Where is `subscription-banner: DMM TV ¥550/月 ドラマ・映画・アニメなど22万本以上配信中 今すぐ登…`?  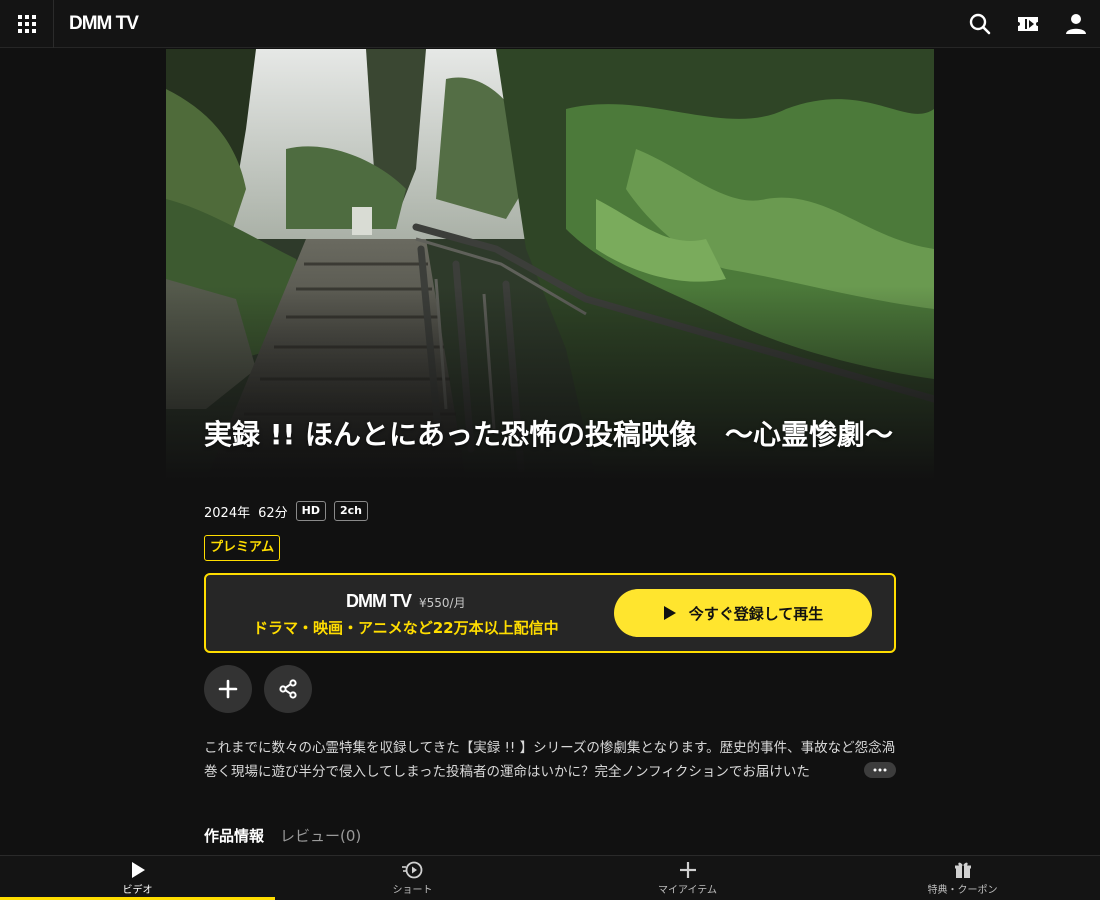
subscription-banner: DMM TV ¥550/月 ドラマ・映画・アニメなど22万本以上配信中 今すぐ登… is located at coordinates (550, 613).